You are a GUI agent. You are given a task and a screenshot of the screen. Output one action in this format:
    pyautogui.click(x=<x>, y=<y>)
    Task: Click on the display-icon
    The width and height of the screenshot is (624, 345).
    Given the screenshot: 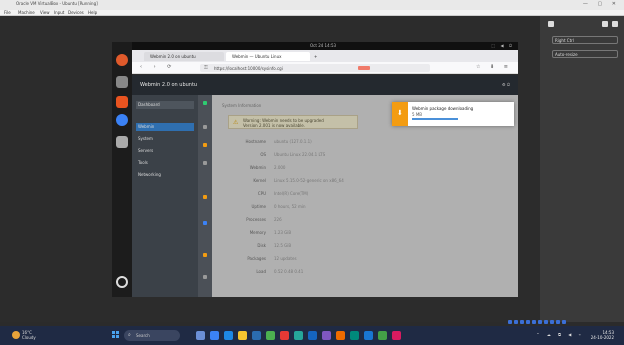 What is the action you would take?
    pyautogui.click(x=546, y=322)
    